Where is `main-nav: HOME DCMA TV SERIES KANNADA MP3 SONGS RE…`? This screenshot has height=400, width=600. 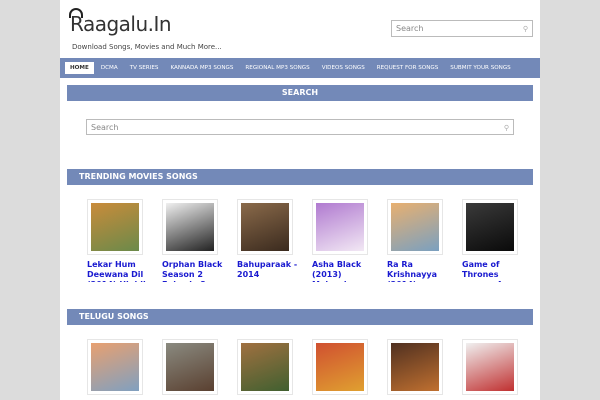
main-nav: HOME DCMA TV SERIES KANNADA MP3 SONGS RE… is located at coordinates (300, 68).